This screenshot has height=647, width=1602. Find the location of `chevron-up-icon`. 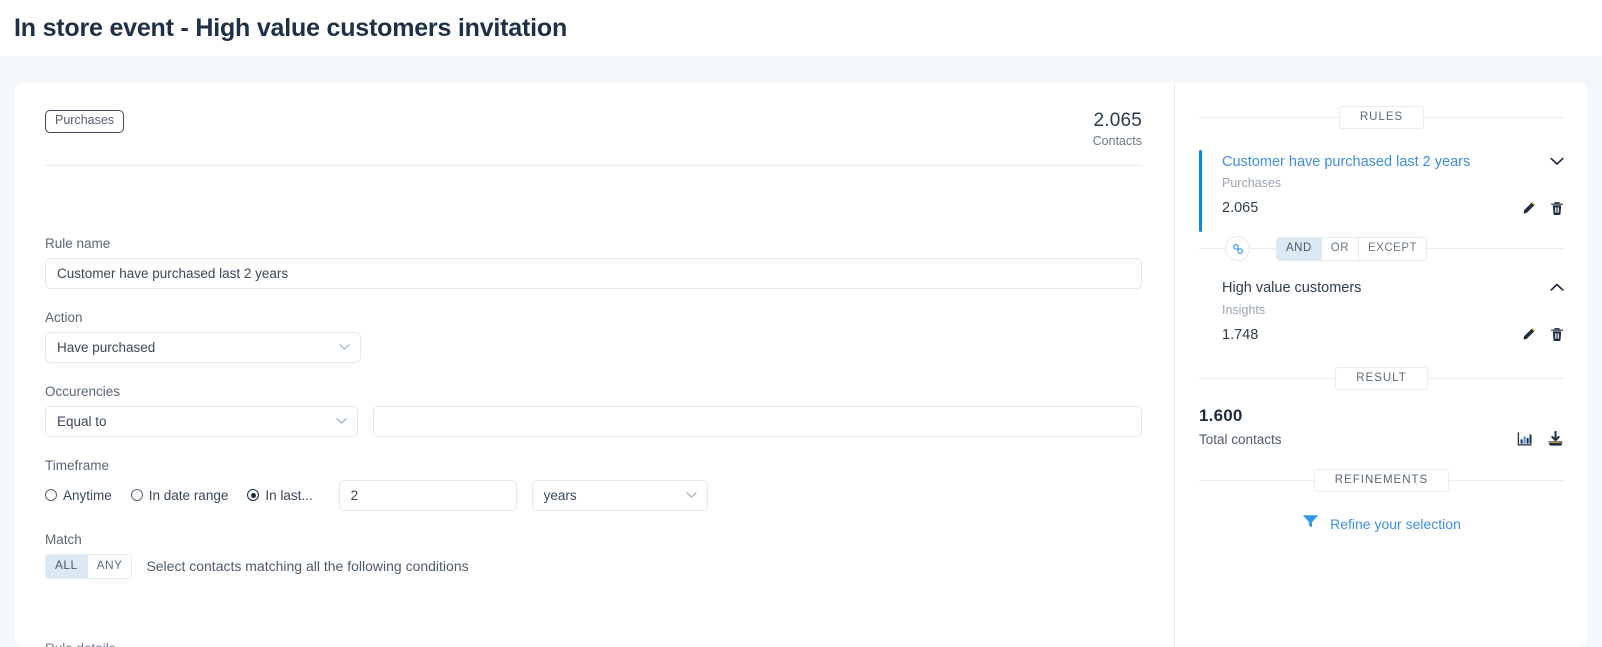

chevron-up-icon is located at coordinates (1557, 286).